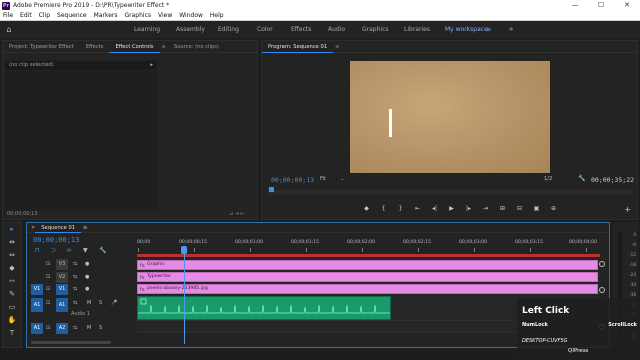  What do you see at coordinates (336, 29) in the screenshot?
I see `workspace-audio: Audio` at bounding box center [336, 29].